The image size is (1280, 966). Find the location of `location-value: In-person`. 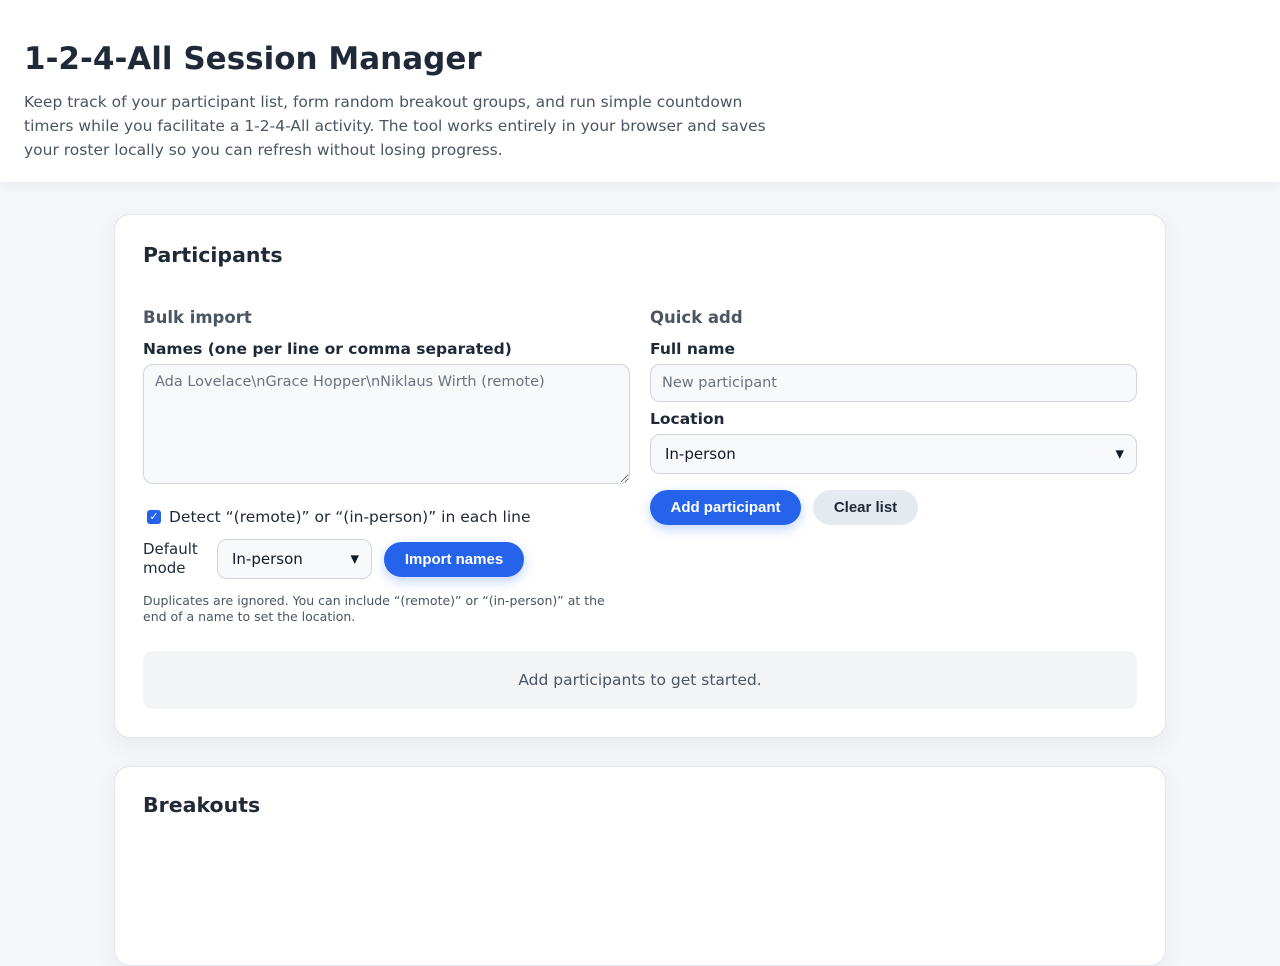

location-value: In-person is located at coordinates (700, 454).